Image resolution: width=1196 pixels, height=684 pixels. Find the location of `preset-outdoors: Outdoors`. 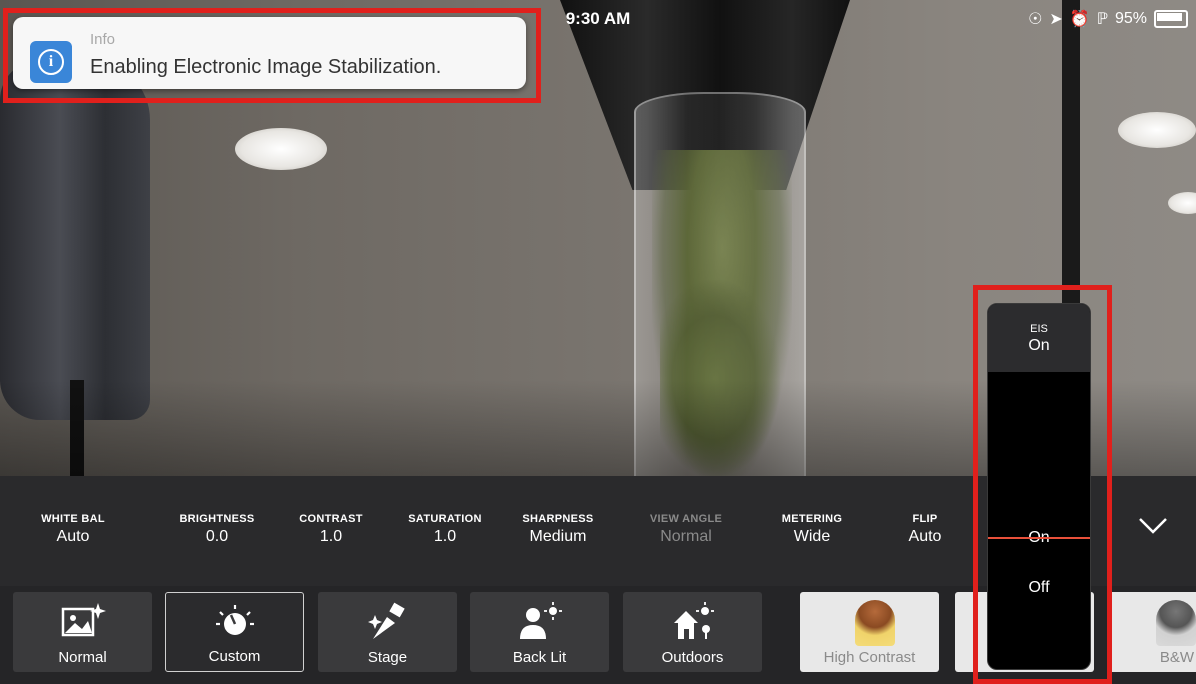

preset-outdoors: Outdoors is located at coordinates (692, 632).